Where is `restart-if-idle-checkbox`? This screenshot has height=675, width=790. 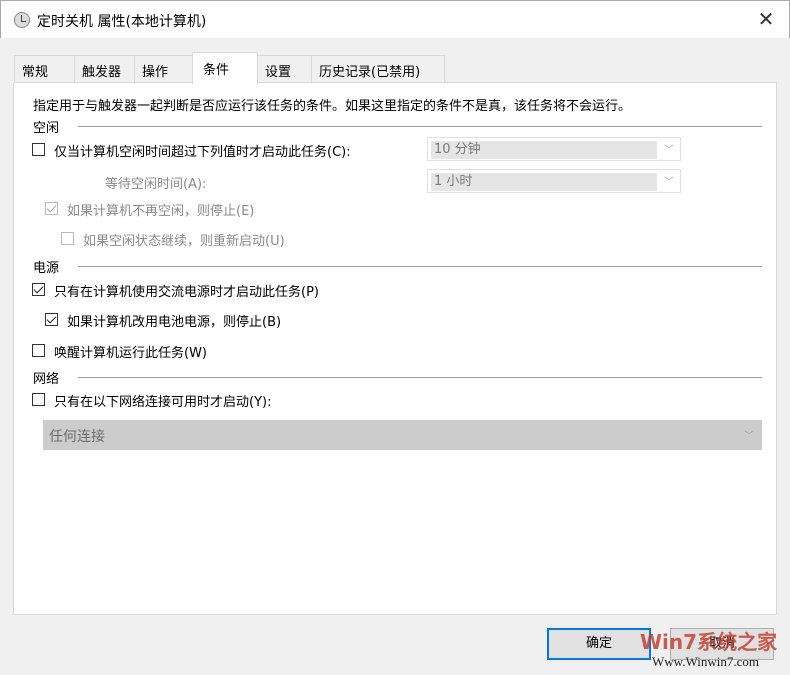
restart-if-idle-checkbox is located at coordinates (67, 238).